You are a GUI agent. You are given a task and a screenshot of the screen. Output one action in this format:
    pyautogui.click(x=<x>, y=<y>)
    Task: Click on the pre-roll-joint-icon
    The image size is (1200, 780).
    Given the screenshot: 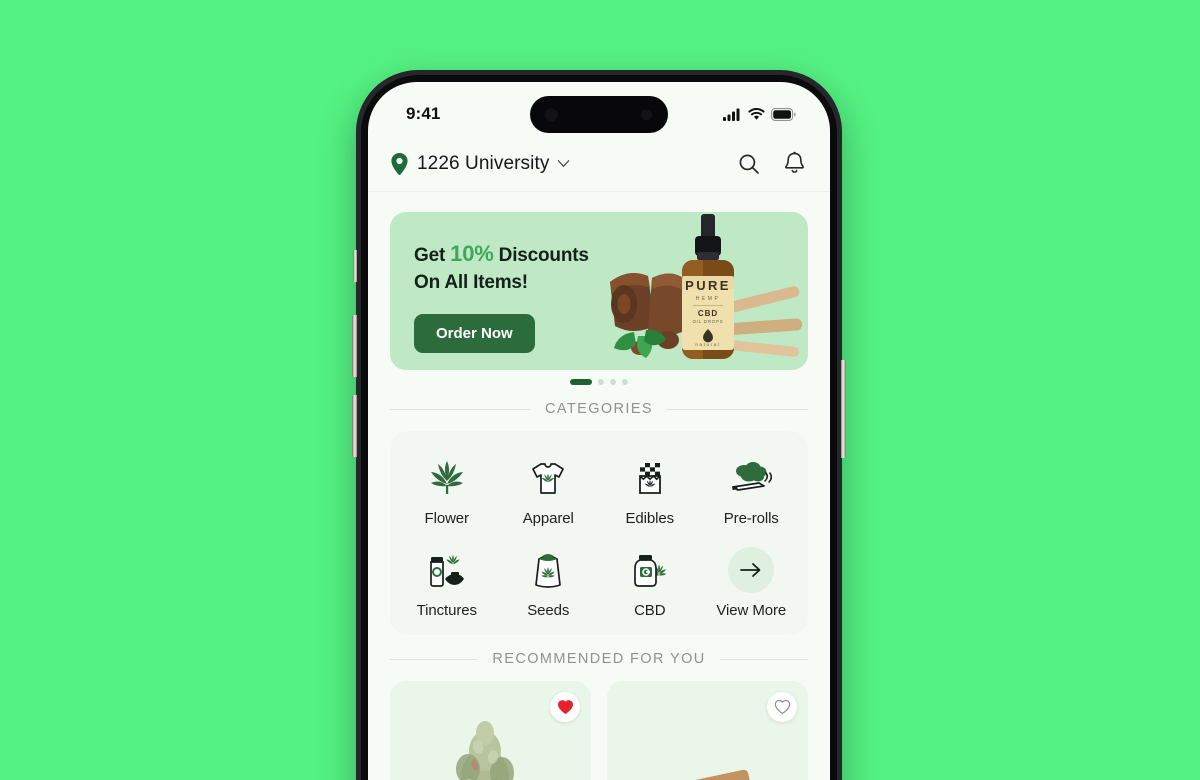 What is the action you would take?
    pyautogui.click(x=751, y=476)
    